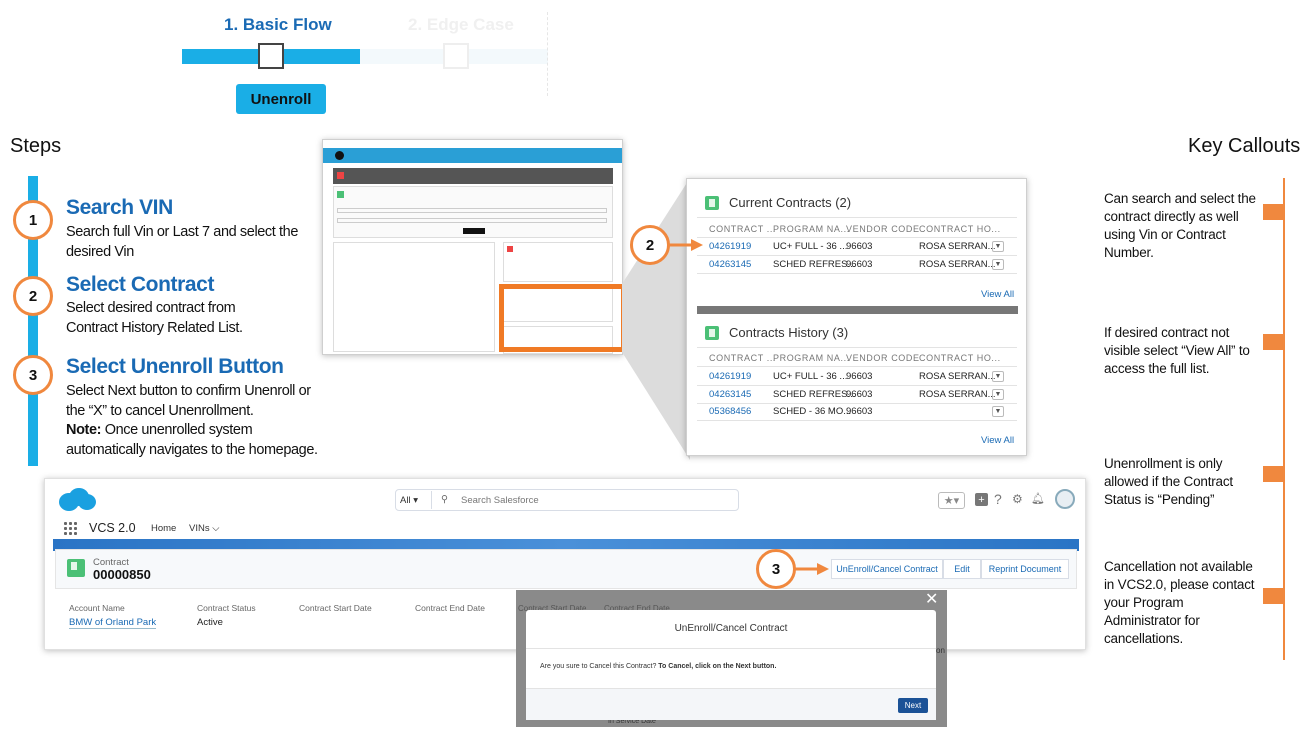  Describe the element at coordinates (730, 246) in the screenshot. I see `current-row-1-contract-link: 04261919` at that location.